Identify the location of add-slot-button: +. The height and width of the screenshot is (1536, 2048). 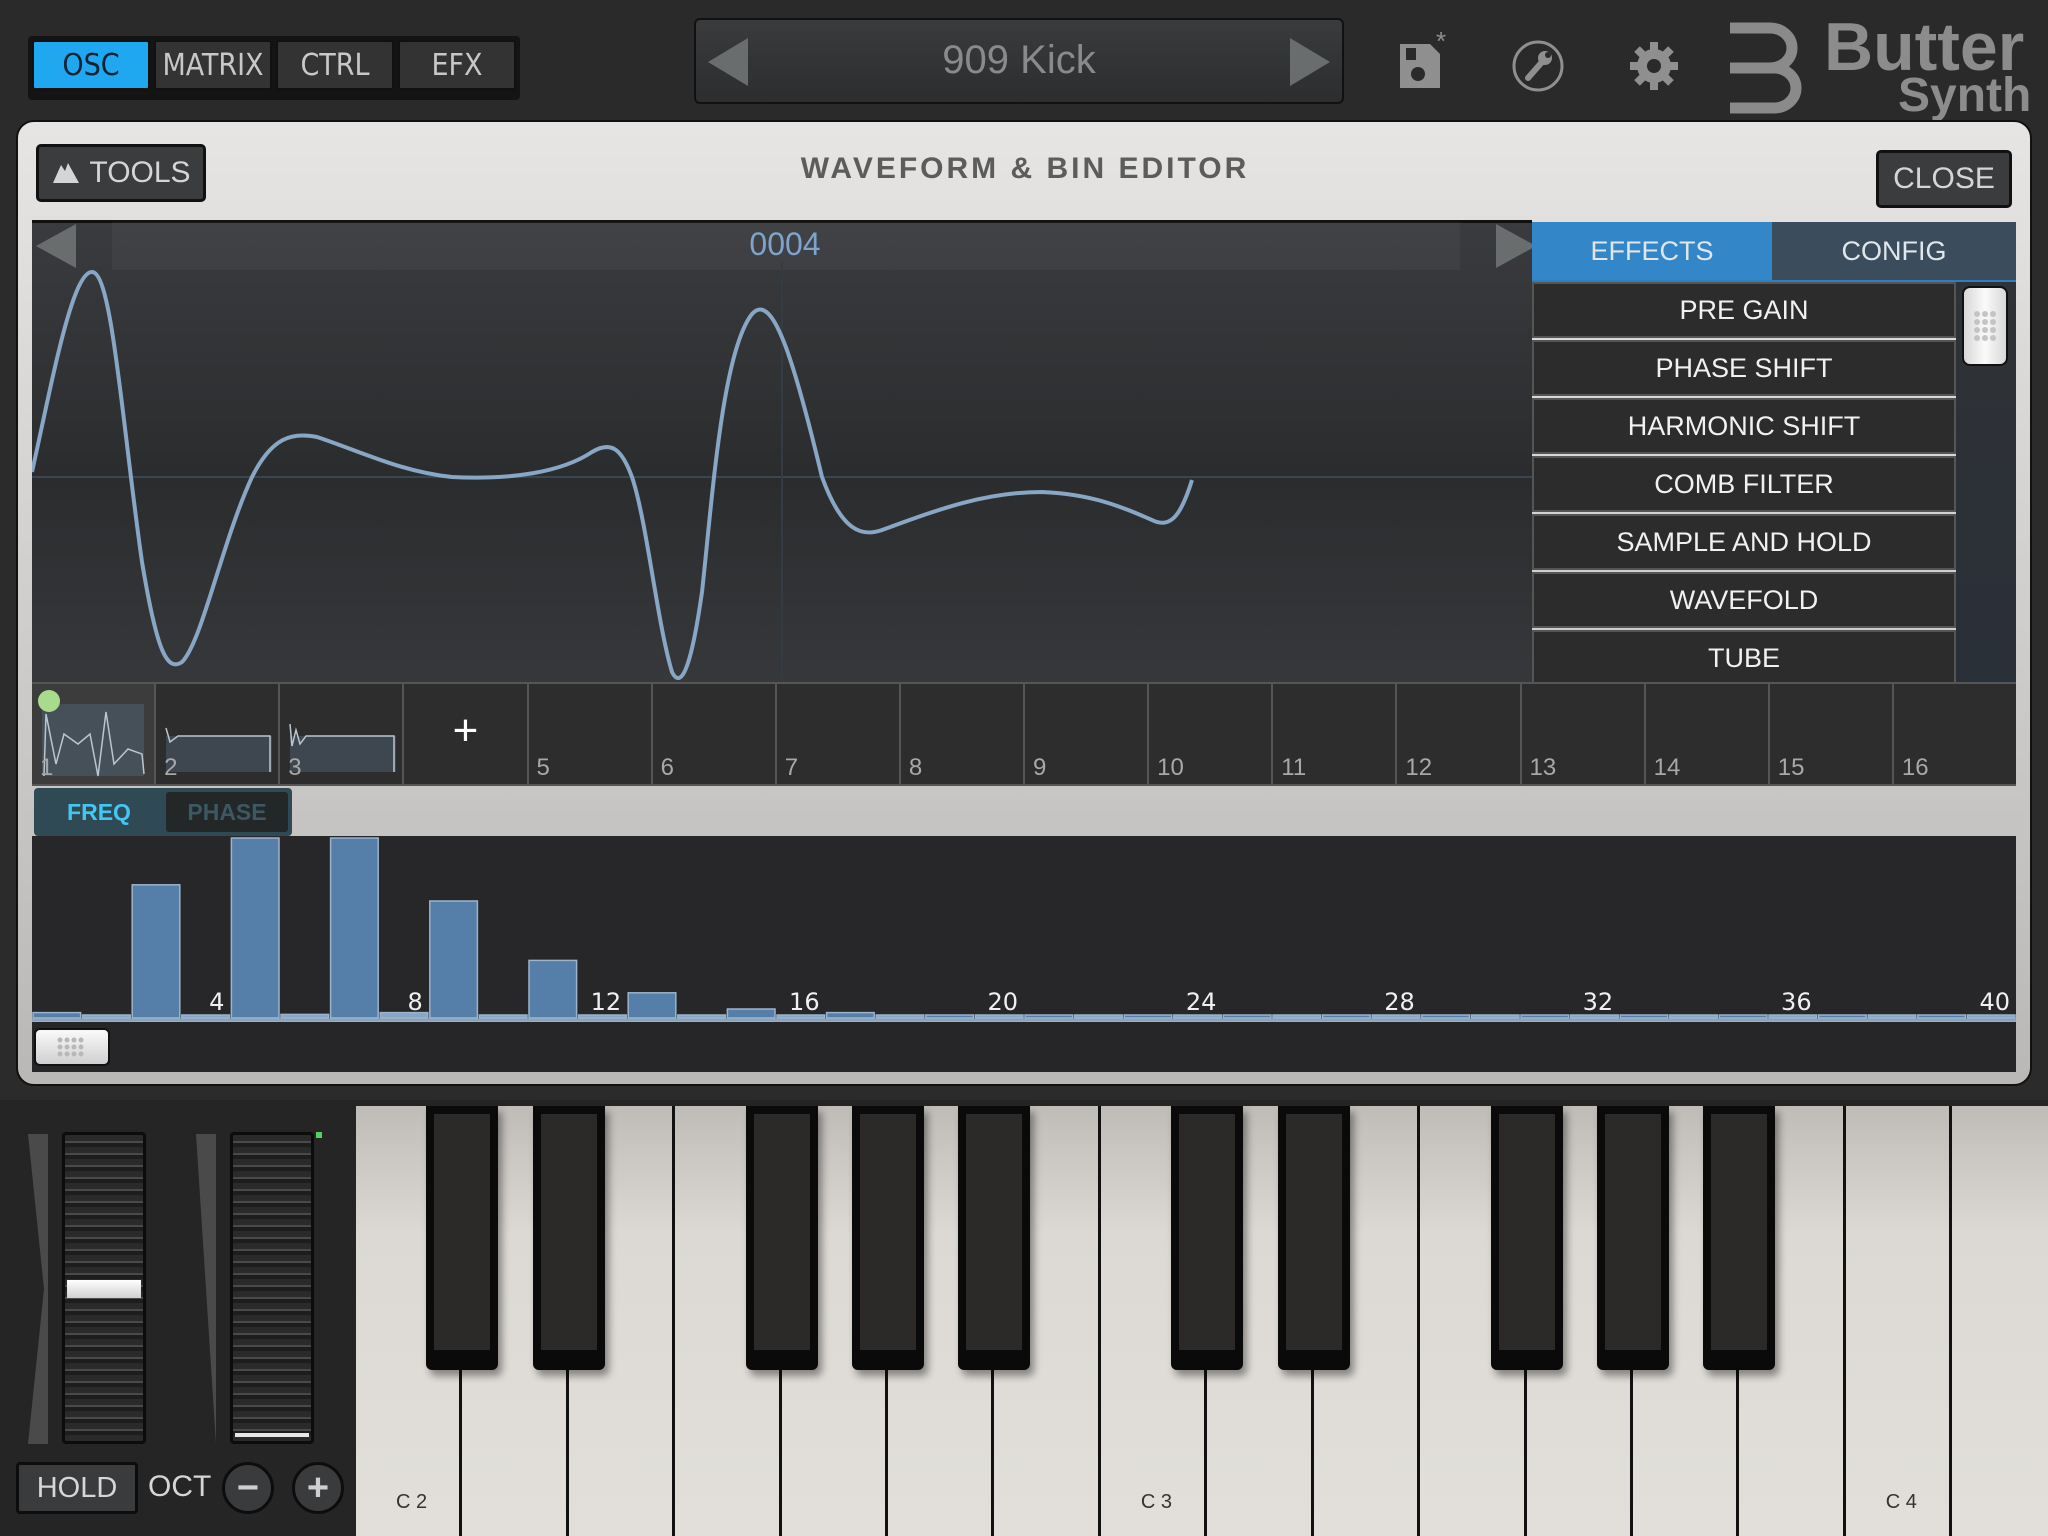
(466, 734).